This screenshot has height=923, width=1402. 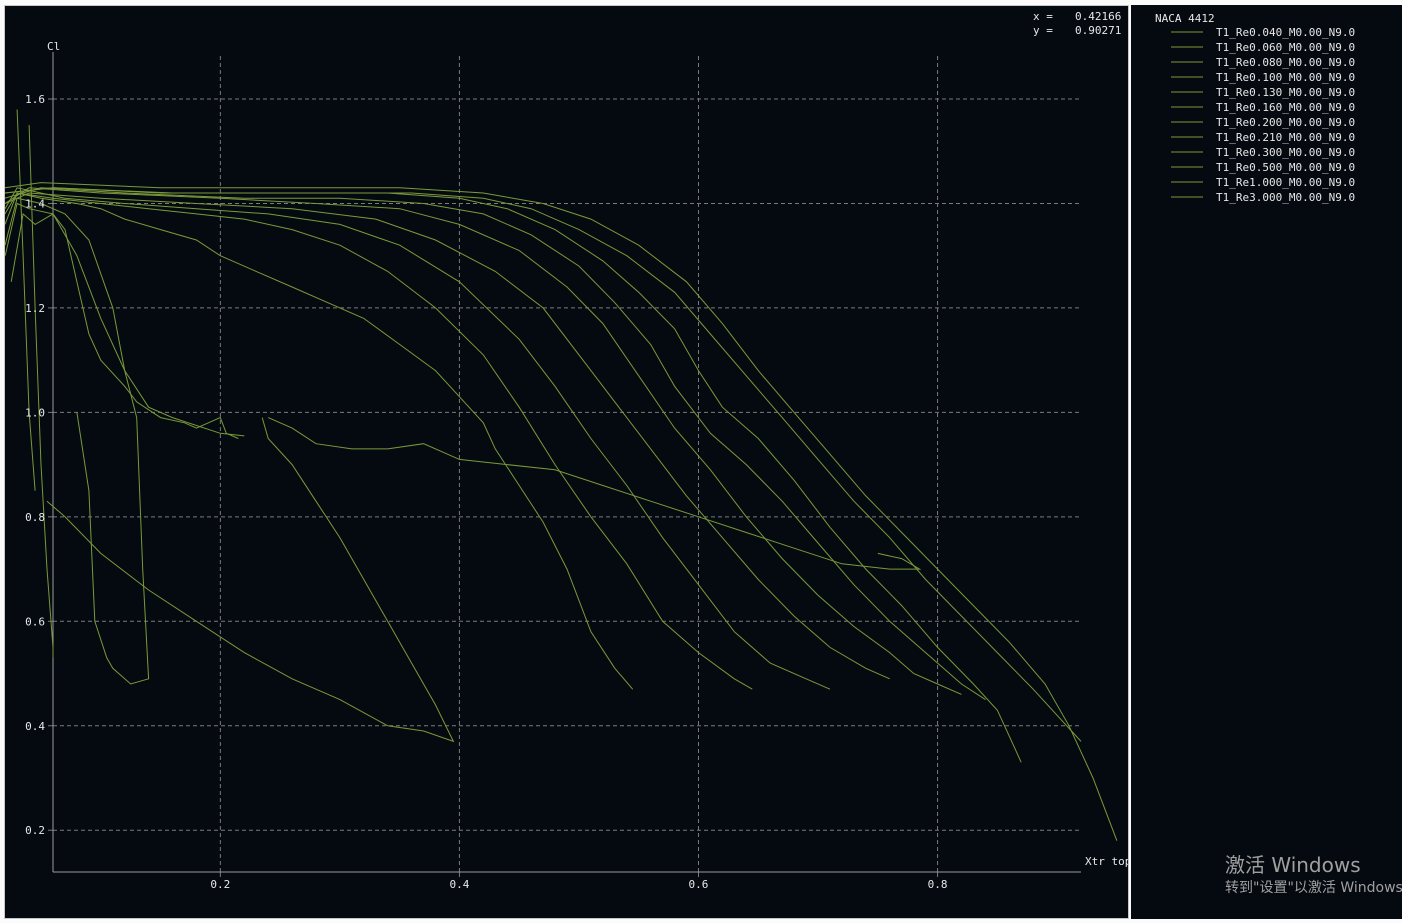 What do you see at coordinates (1285, 77) in the screenshot?
I see `legend-entry-label: T1_Re0.100_M0.00_N9.0` at bounding box center [1285, 77].